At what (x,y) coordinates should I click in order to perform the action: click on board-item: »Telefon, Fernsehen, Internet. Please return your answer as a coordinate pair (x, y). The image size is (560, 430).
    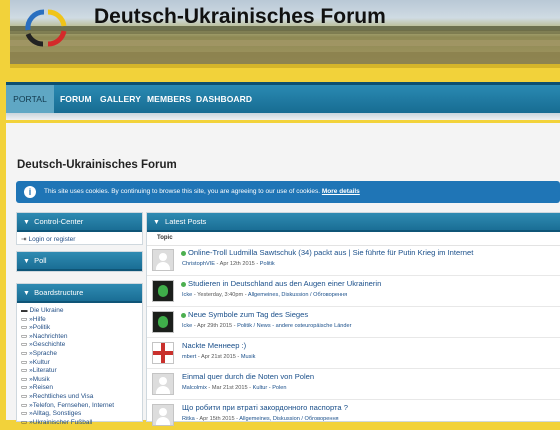
    Looking at the image, I should click on (71, 405).